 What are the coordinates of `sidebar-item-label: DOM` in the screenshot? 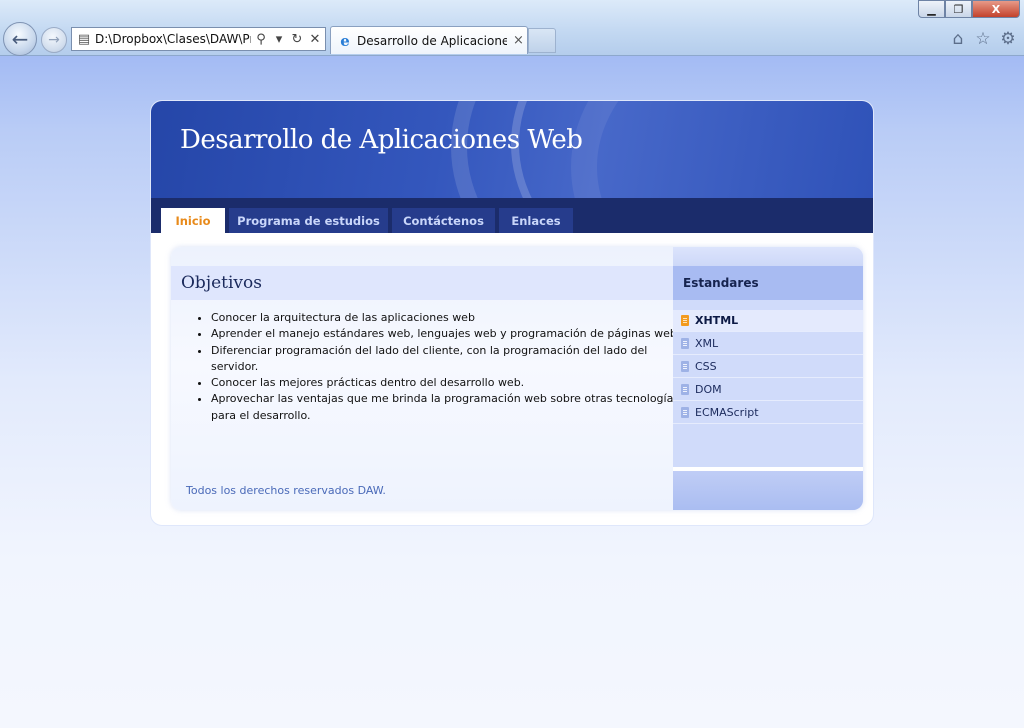 It's located at (708, 389).